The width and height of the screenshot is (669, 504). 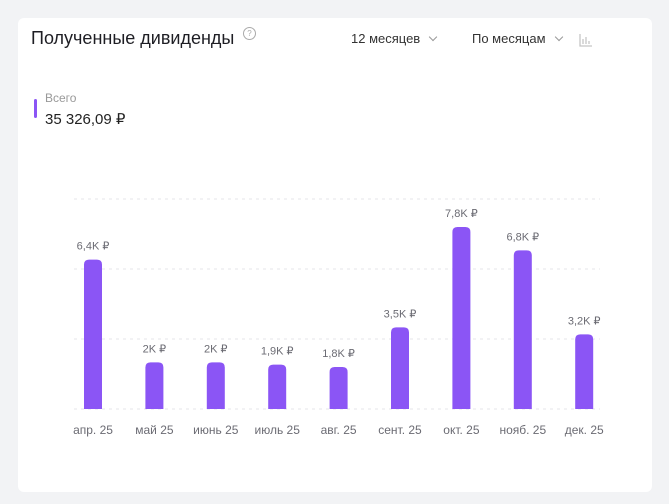 What do you see at coordinates (584, 430) in the screenshot?
I see `x-tick-label: дек. 25` at bounding box center [584, 430].